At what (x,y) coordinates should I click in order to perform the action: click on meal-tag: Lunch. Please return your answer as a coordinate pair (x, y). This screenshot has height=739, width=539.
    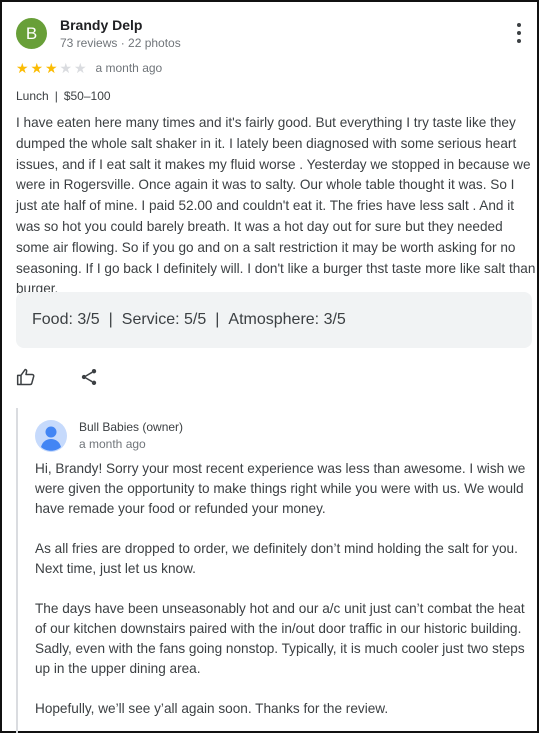
    Looking at the image, I should click on (32, 96).